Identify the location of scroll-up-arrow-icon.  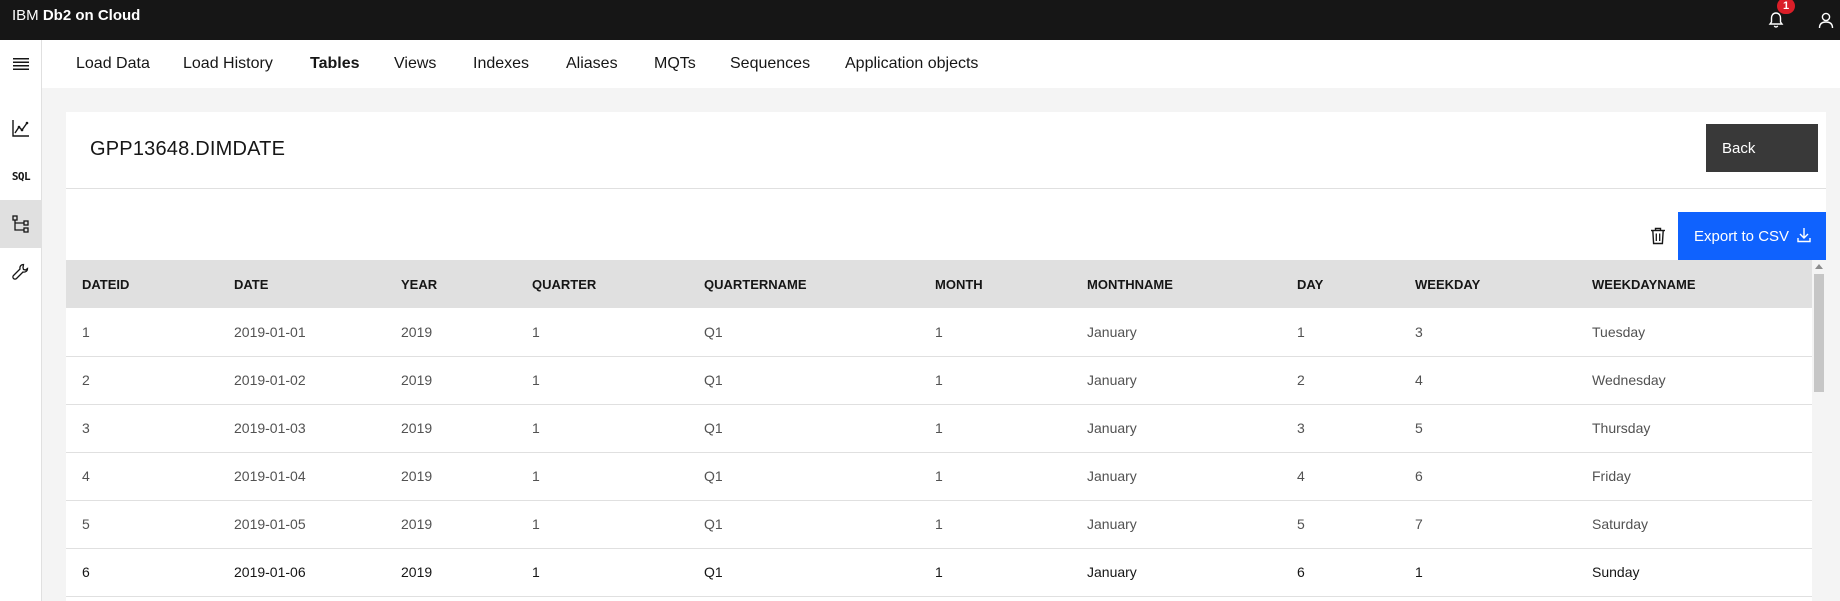
(1819, 266).